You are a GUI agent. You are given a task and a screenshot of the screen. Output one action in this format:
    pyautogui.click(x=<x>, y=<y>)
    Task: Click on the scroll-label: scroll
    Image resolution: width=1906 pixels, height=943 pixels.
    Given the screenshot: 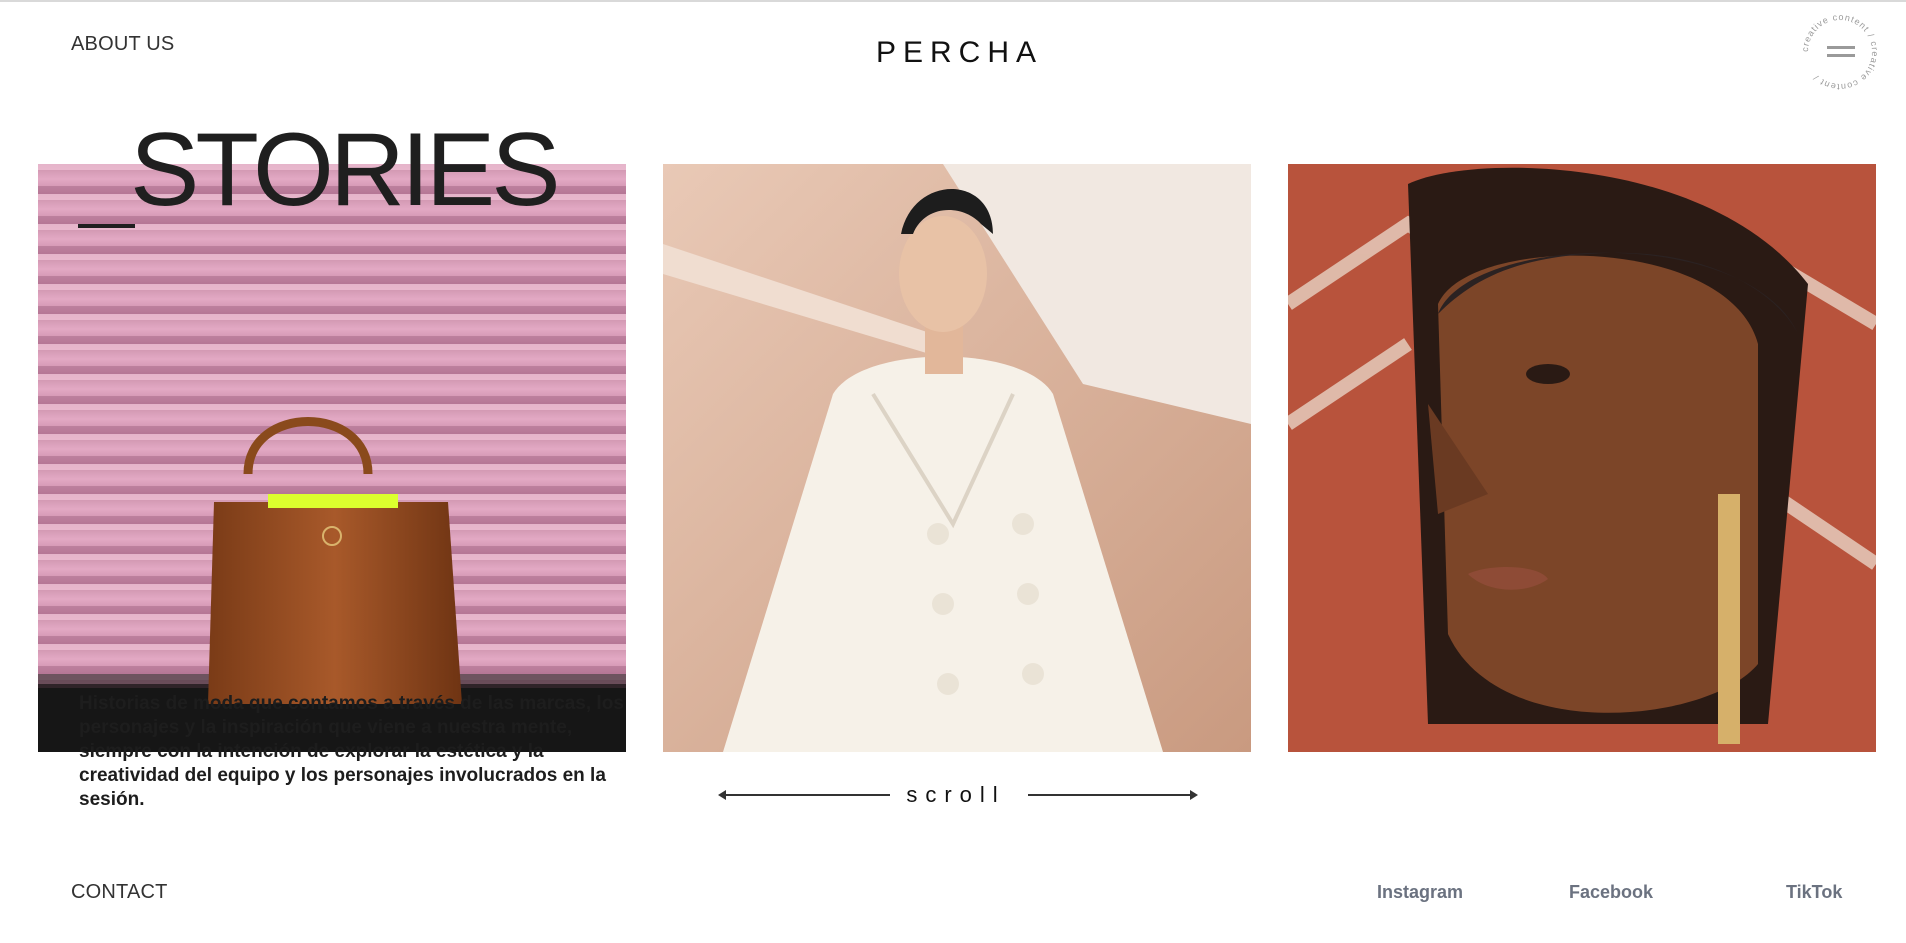 What is the action you would take?
    pyautogui.click(x=956, y=794)
    